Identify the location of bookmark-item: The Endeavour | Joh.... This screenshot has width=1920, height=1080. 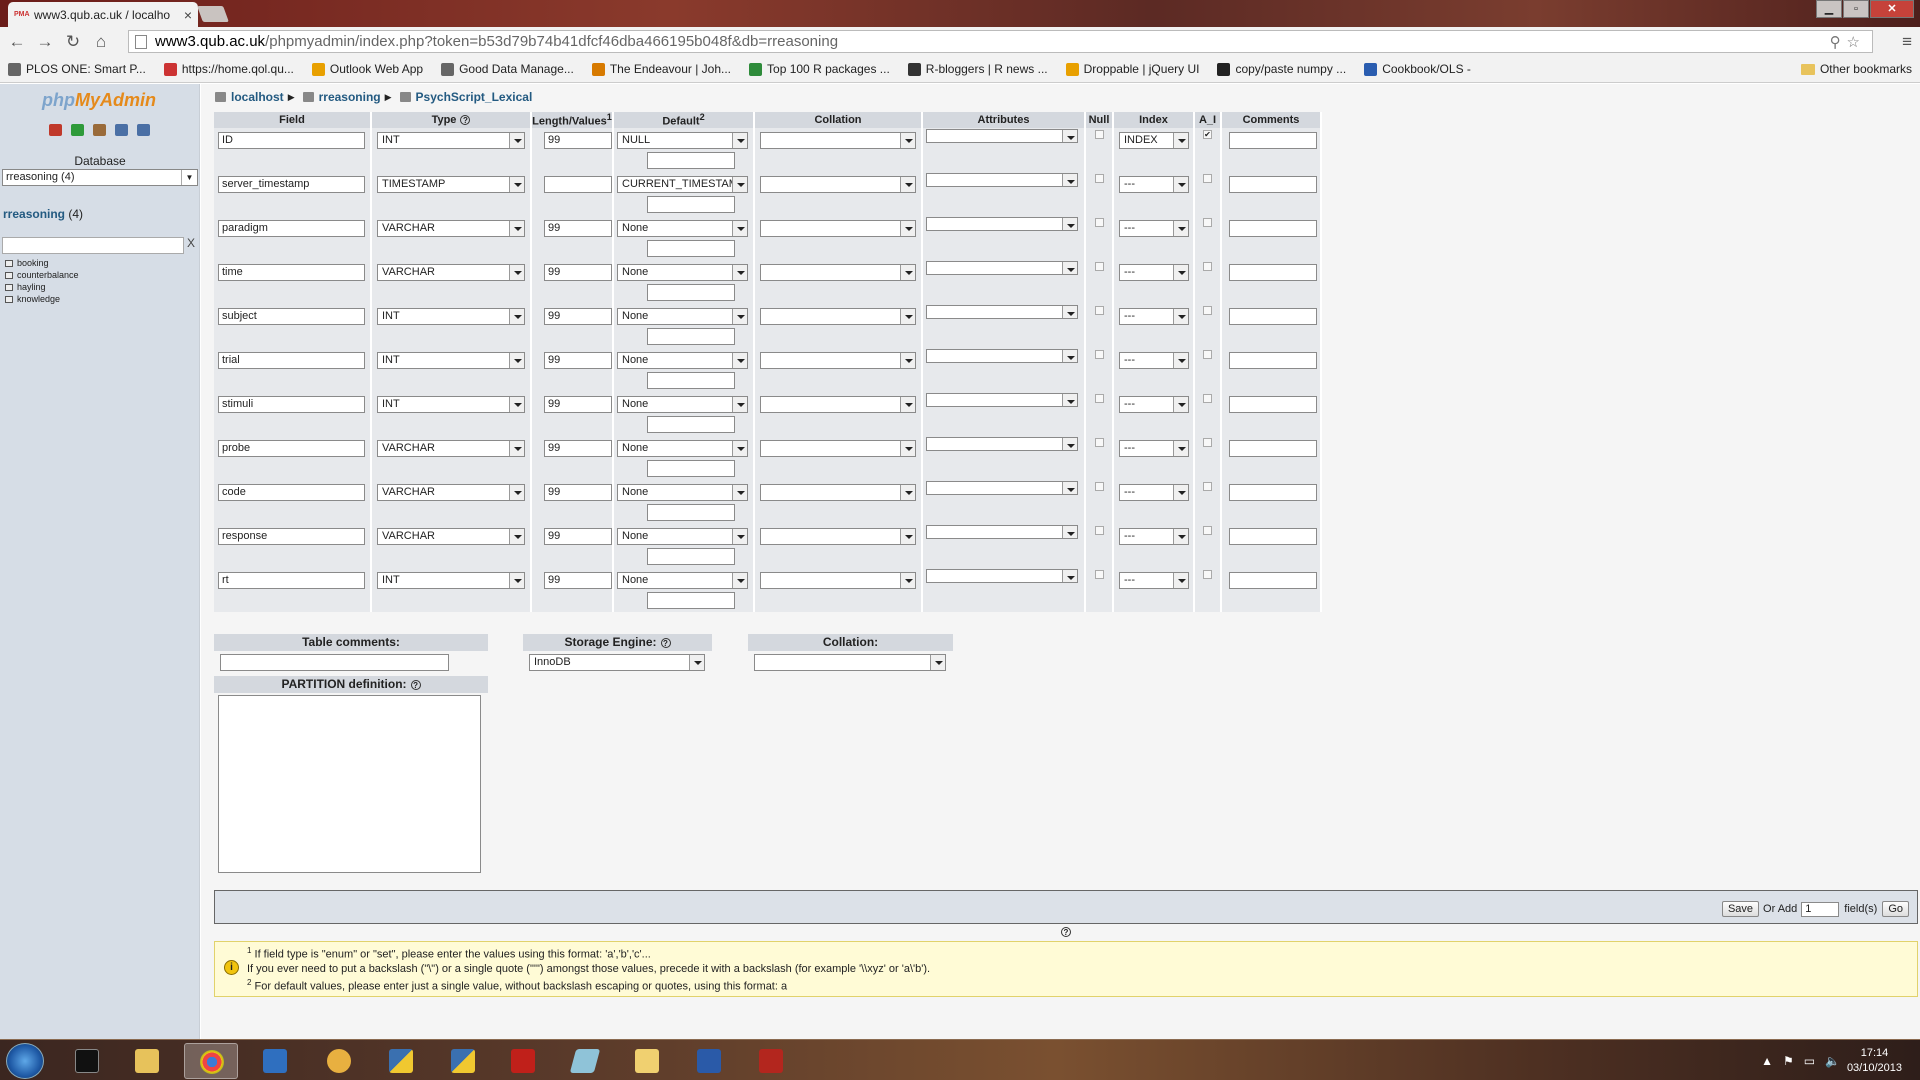
(661, 69).